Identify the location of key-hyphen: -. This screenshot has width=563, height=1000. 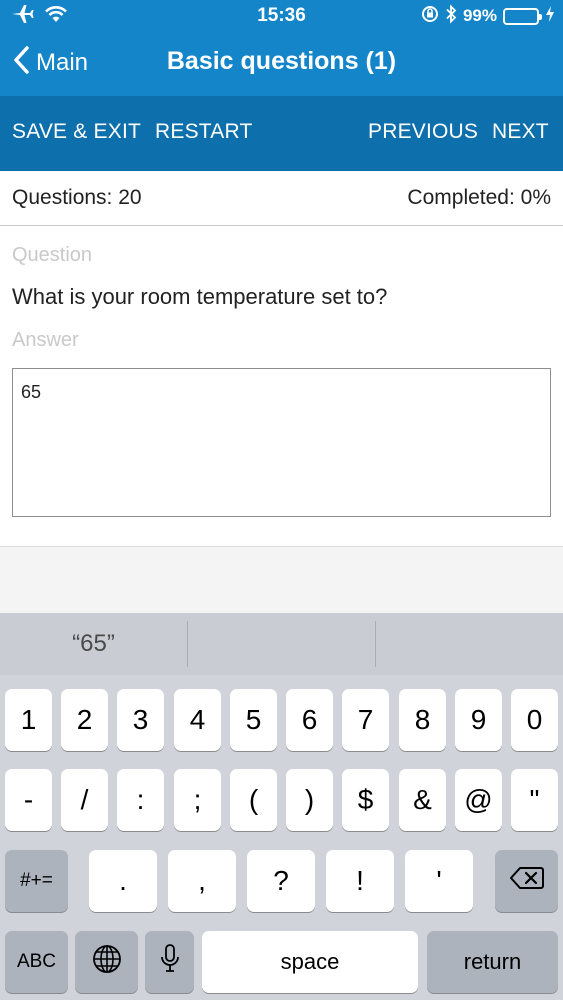
(28, 800).